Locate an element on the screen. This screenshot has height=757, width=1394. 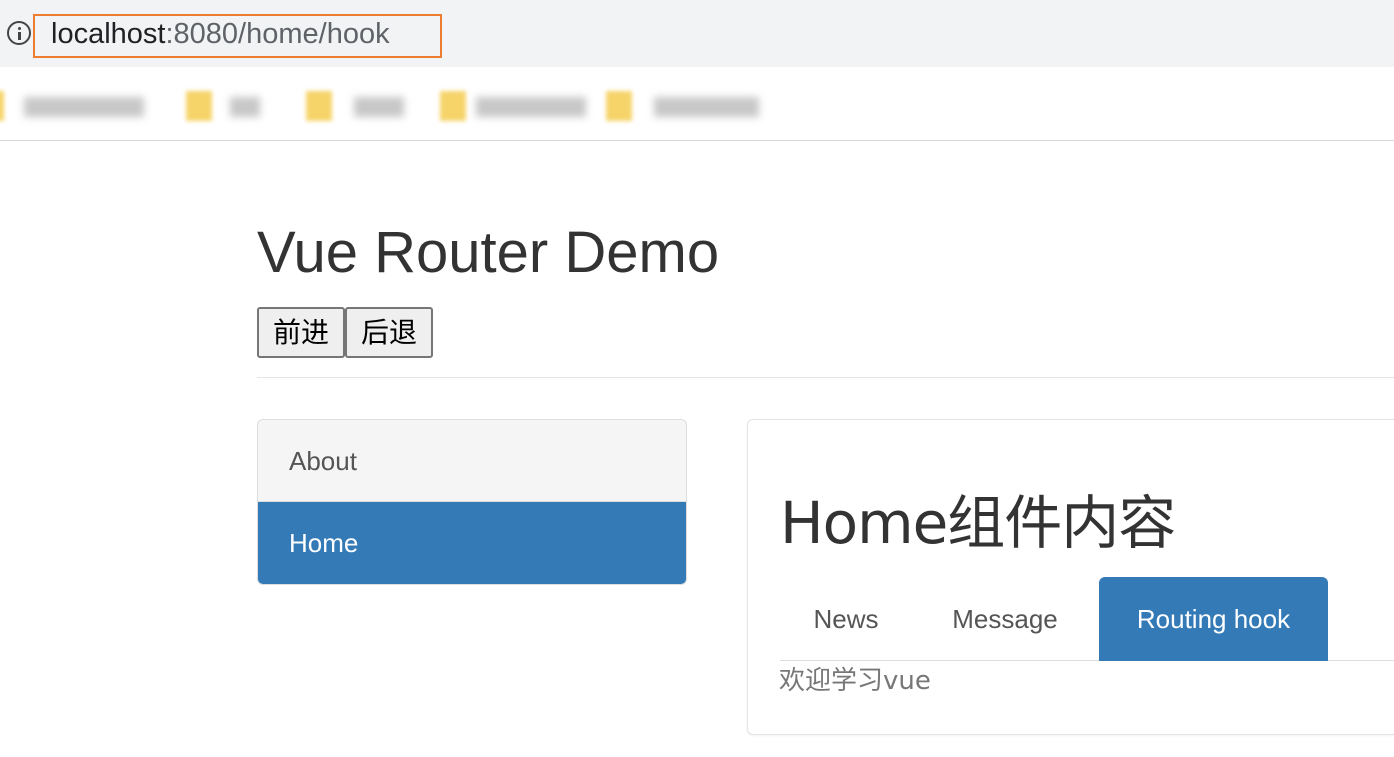
forward-button: 前进 is located at coordinates (301, 332).